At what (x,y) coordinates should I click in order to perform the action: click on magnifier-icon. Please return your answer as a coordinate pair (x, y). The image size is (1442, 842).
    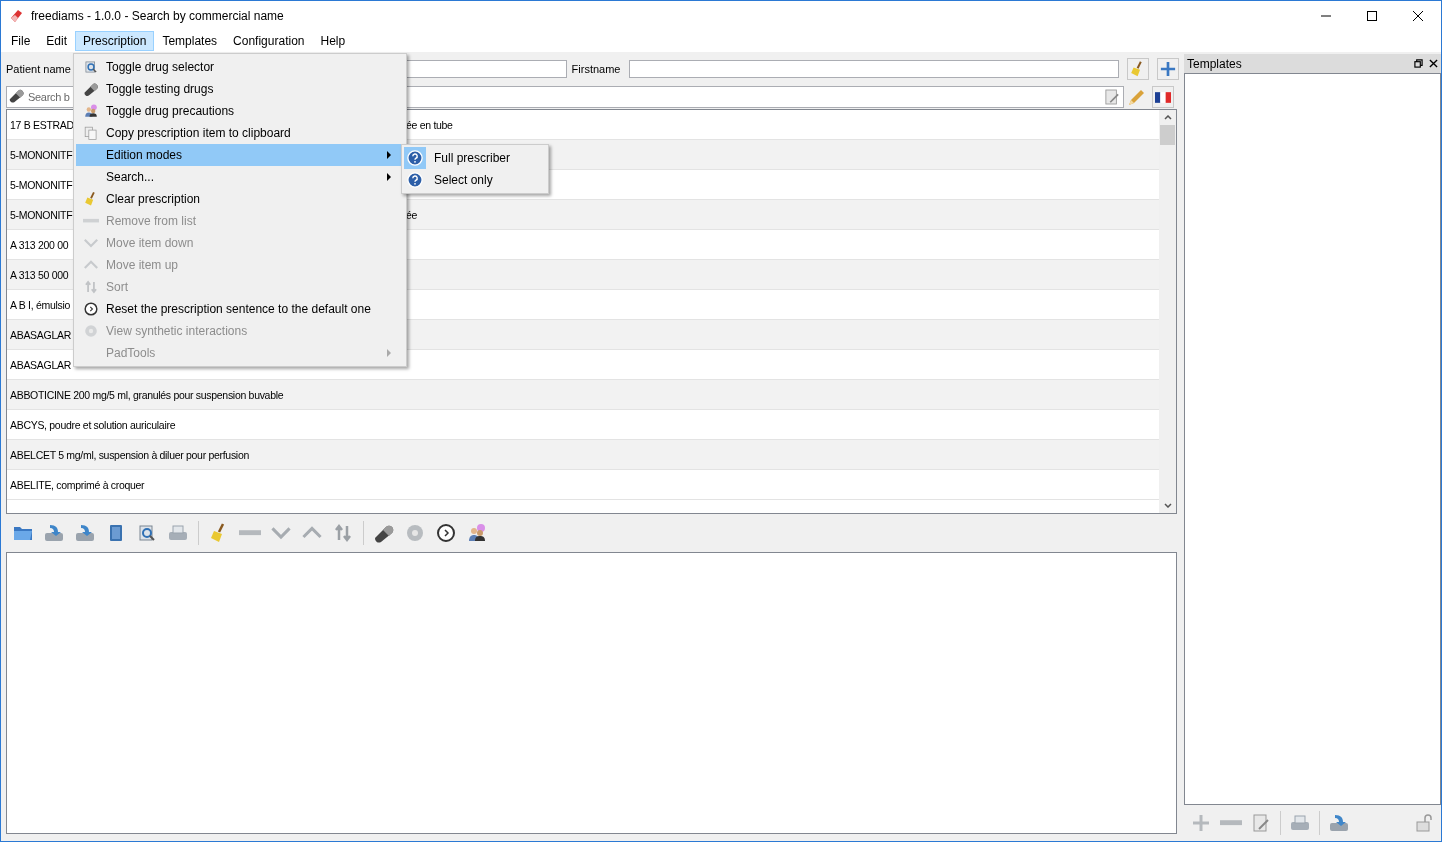
    Looking at the image, I should click on (91, 67).